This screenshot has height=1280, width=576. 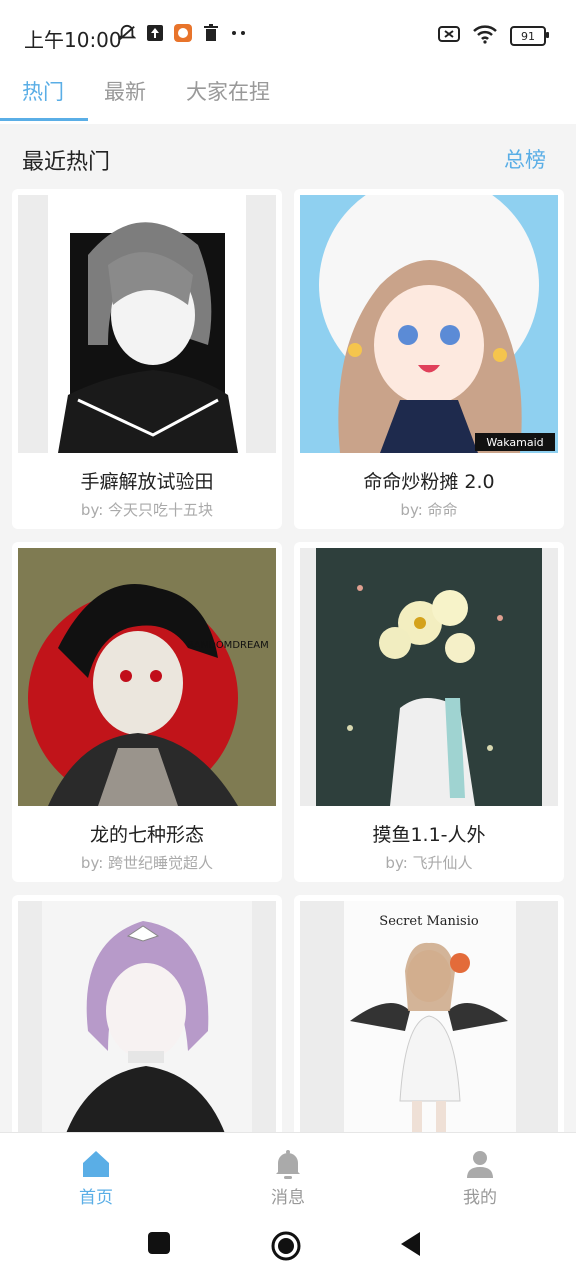 I want to click on nav-profile-label: 我的, so click(x=480, y=1198).